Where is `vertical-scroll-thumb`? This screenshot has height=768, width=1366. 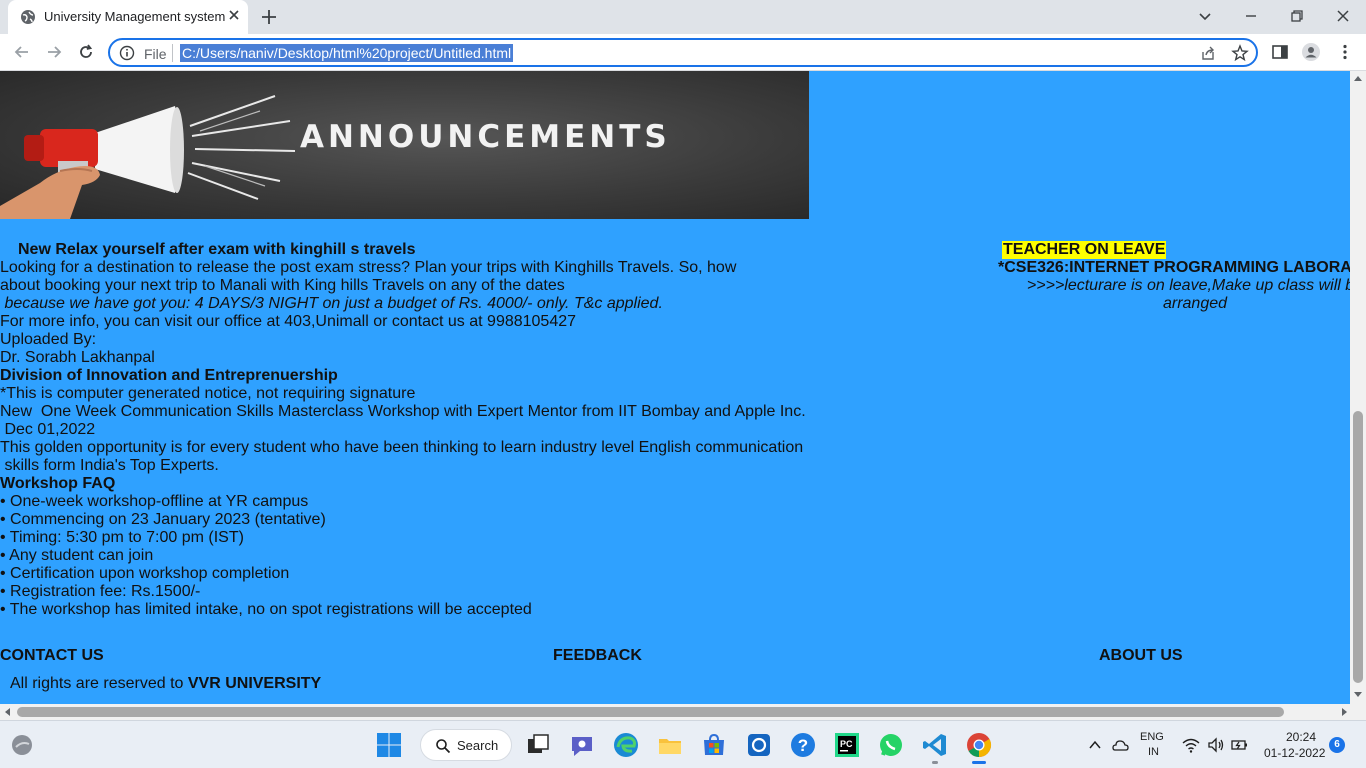
vertical-scroll-thumb is located at coordinates (1358, 547).